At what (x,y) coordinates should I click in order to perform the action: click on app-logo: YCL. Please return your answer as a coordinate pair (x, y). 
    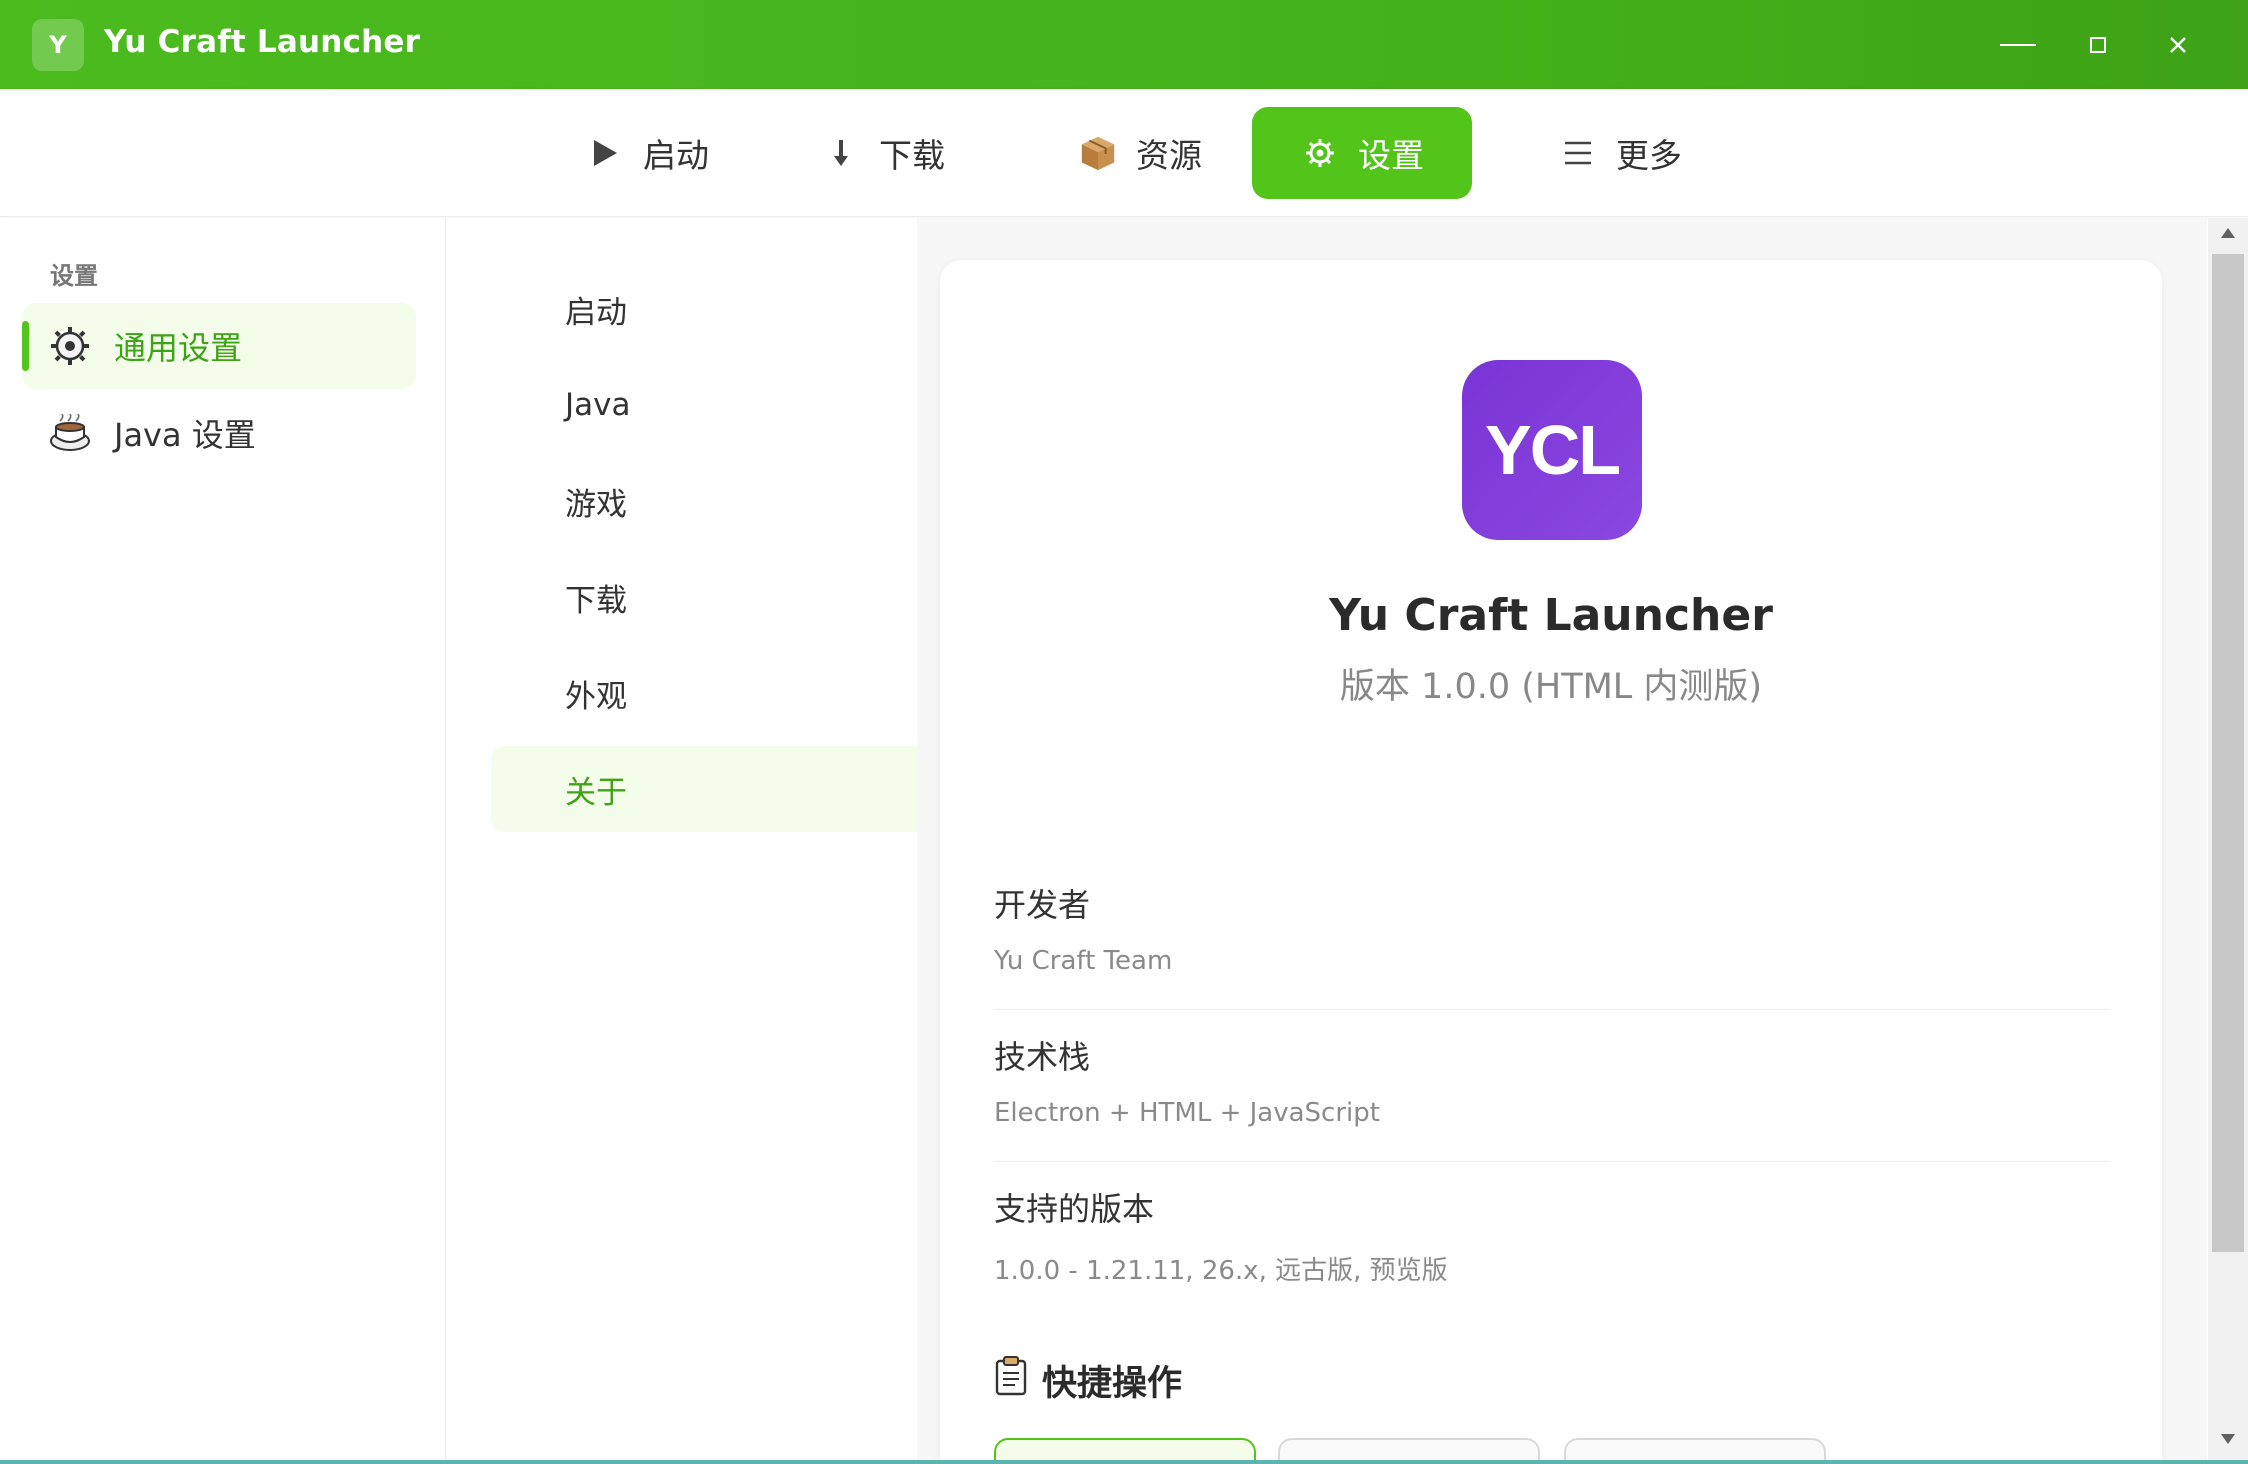
    Looking at the image, I should click on (1552, 450).